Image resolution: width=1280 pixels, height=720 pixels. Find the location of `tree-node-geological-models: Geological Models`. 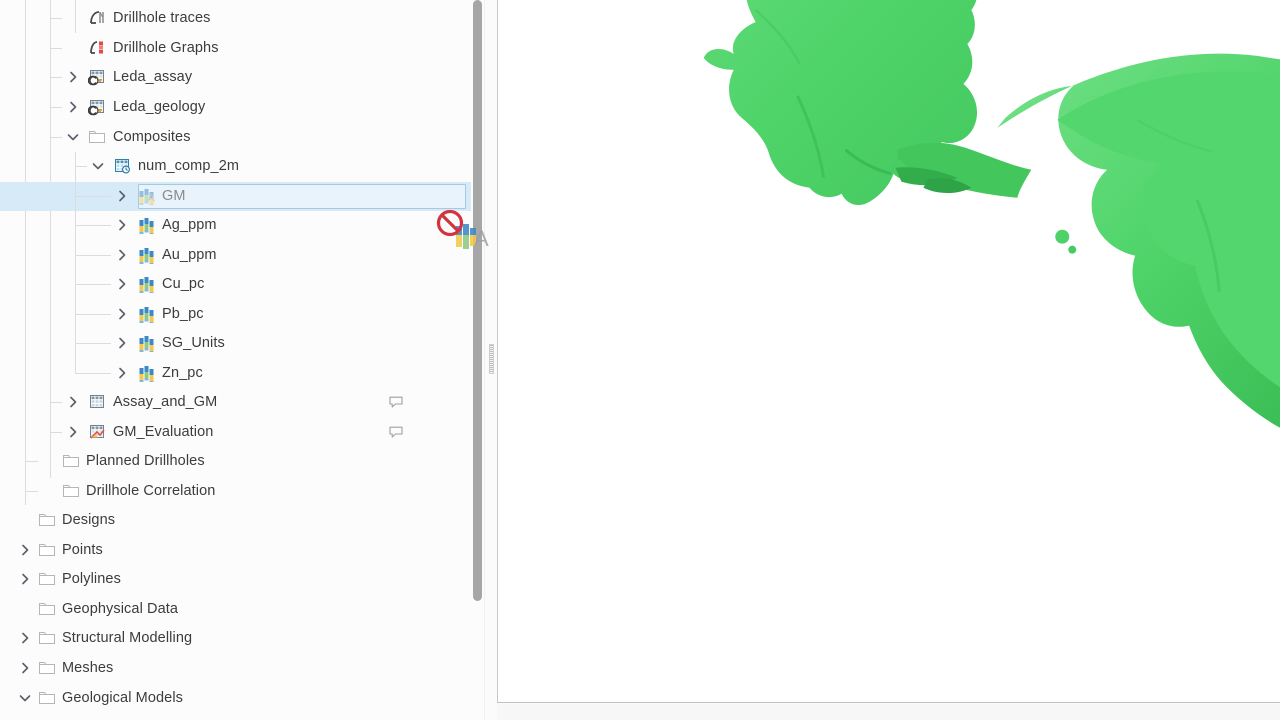

tree-node-geological-models: Geological Models is located at coordinates (236, 698).